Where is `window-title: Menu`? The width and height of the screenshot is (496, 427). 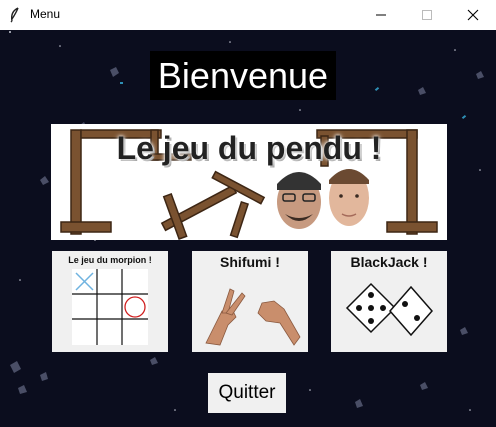
window-title: Menu is located at coordinates (45, 14).